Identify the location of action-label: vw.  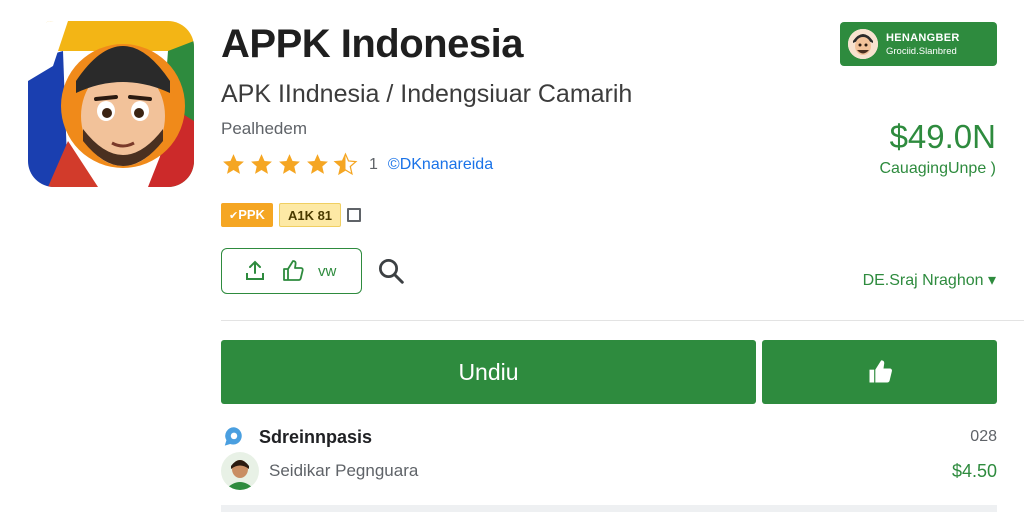
(327, 271).